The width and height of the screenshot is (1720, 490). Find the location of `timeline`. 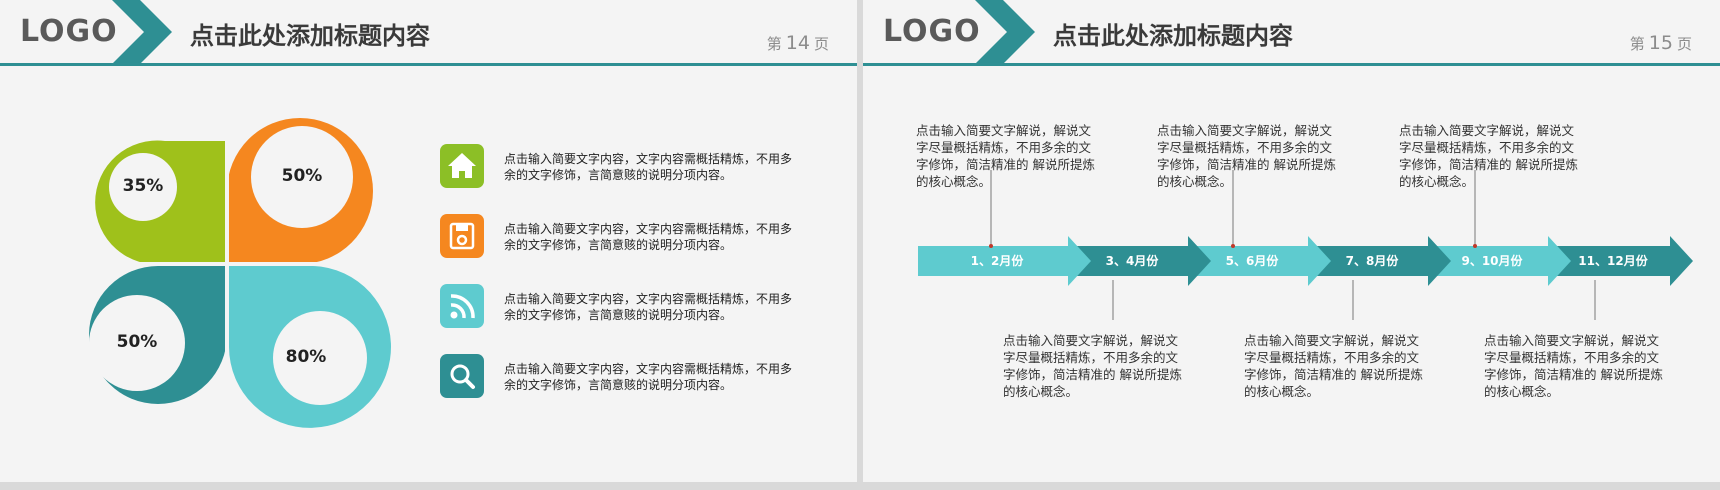

timeline is located at coordinates (1305, 245).